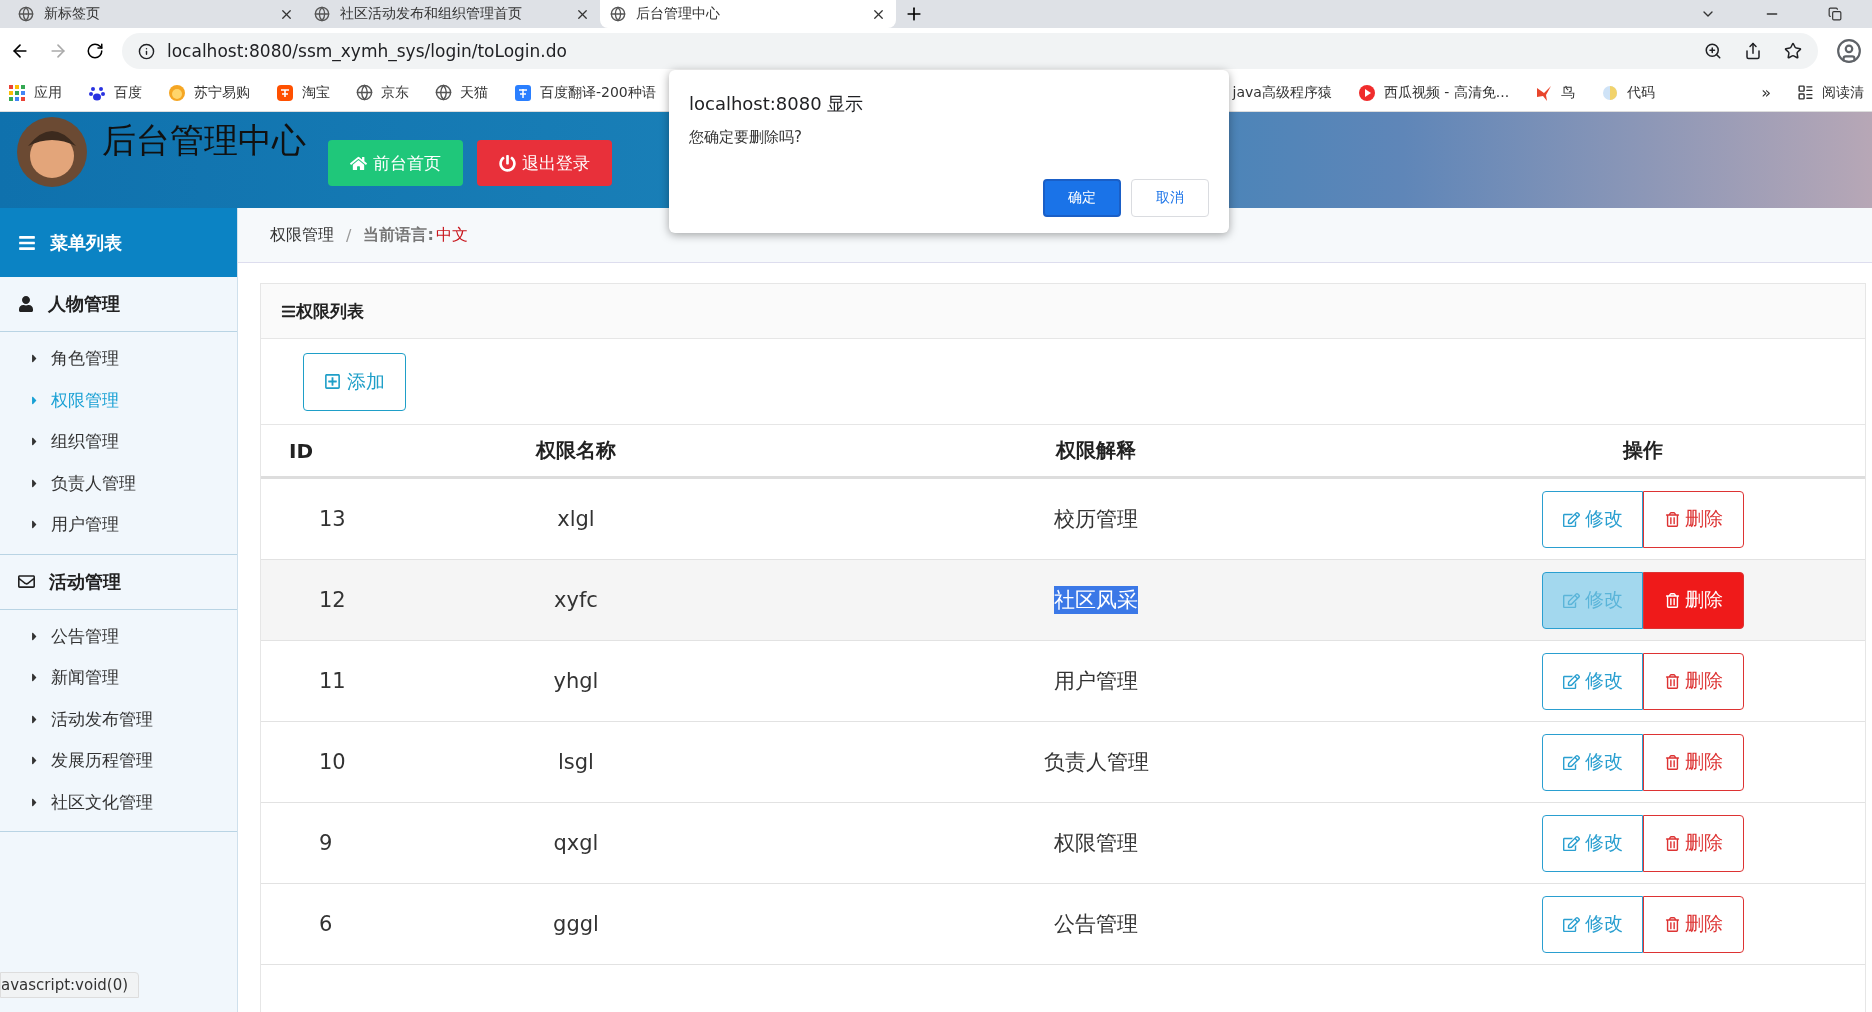  What do you see at coordinates (1096, 681) in the screenshot?
I see `table-cell-text: 用户管理` at bounding box center [1096, 681].